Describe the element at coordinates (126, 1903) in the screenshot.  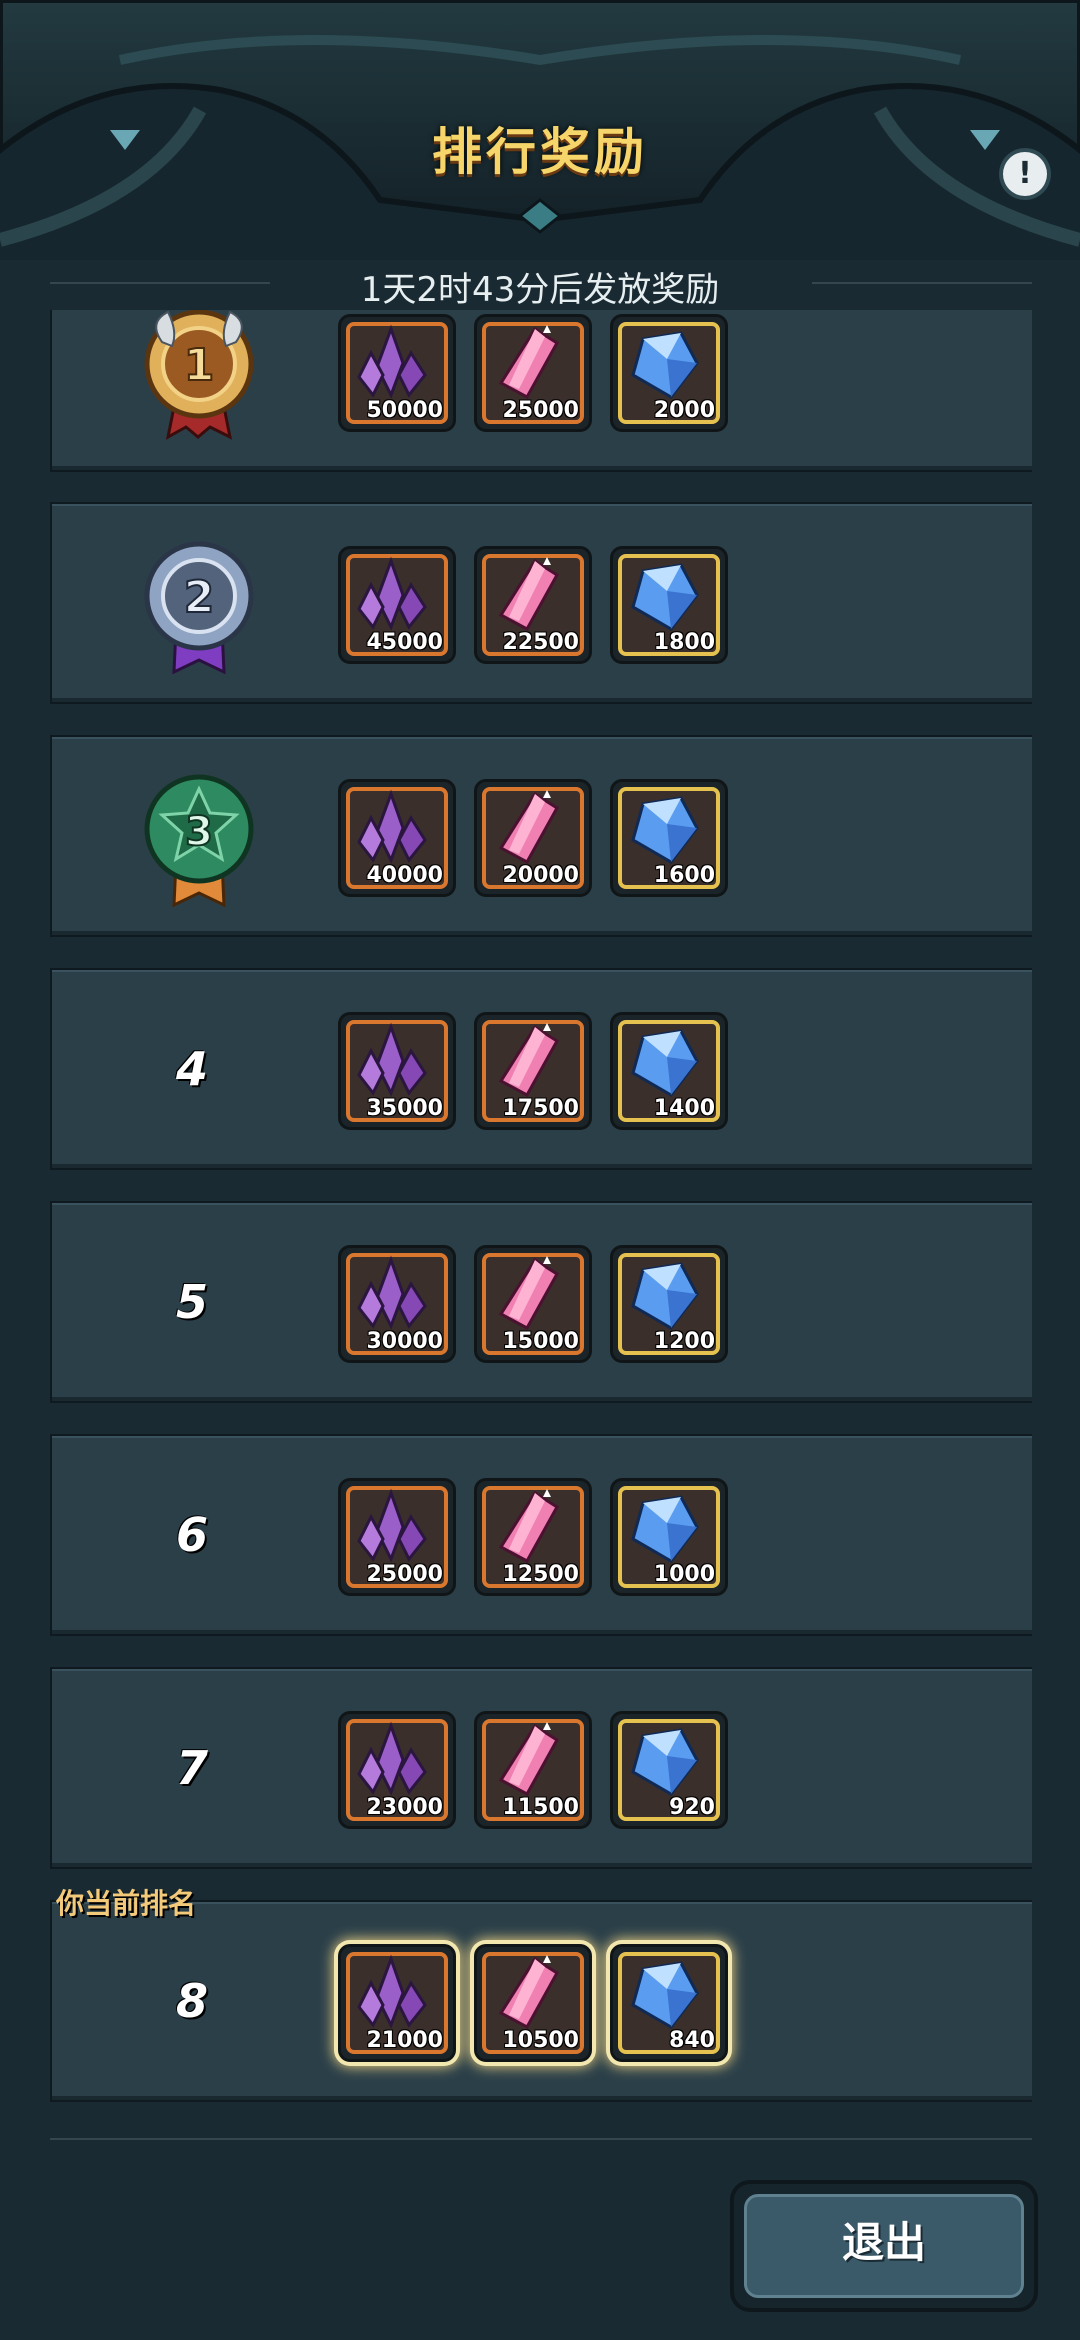
I see `current-rank-label: 你当前排名` at that location.